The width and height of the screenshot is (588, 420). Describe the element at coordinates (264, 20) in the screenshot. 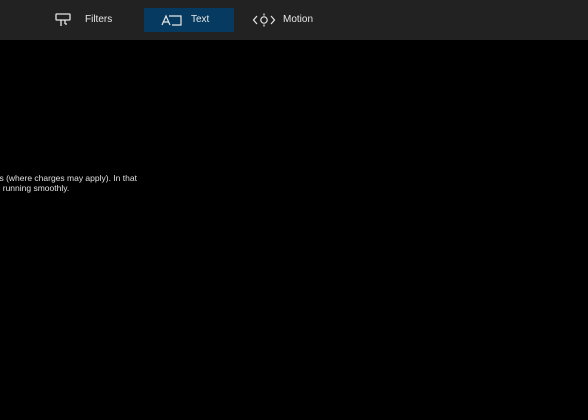

I see `motion-icon` at that location.